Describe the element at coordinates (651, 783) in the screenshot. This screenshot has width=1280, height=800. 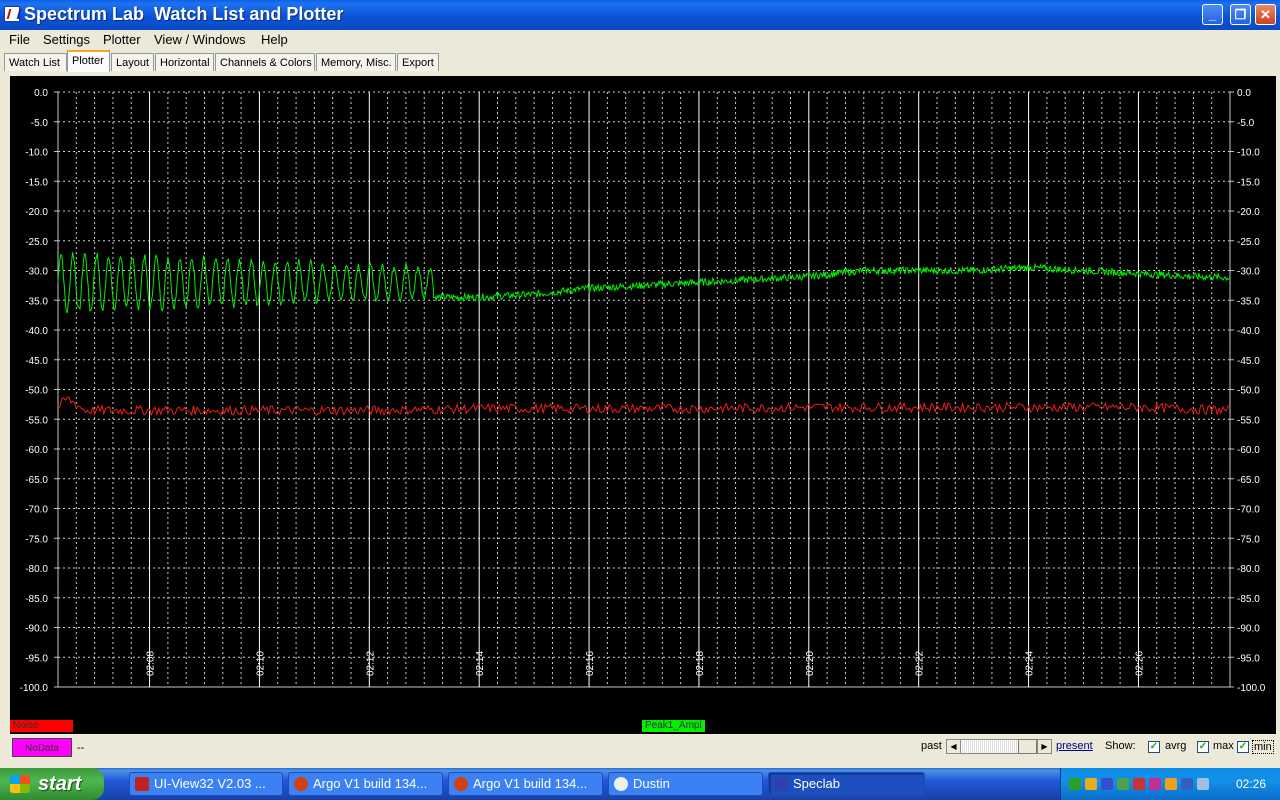
I see `taskbar-item-label: Dustin` at that location.